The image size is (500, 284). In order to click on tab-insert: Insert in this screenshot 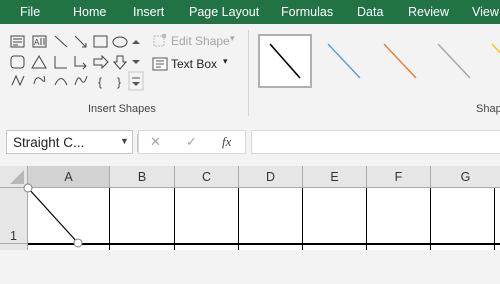, I will do `click(148, 12)`.